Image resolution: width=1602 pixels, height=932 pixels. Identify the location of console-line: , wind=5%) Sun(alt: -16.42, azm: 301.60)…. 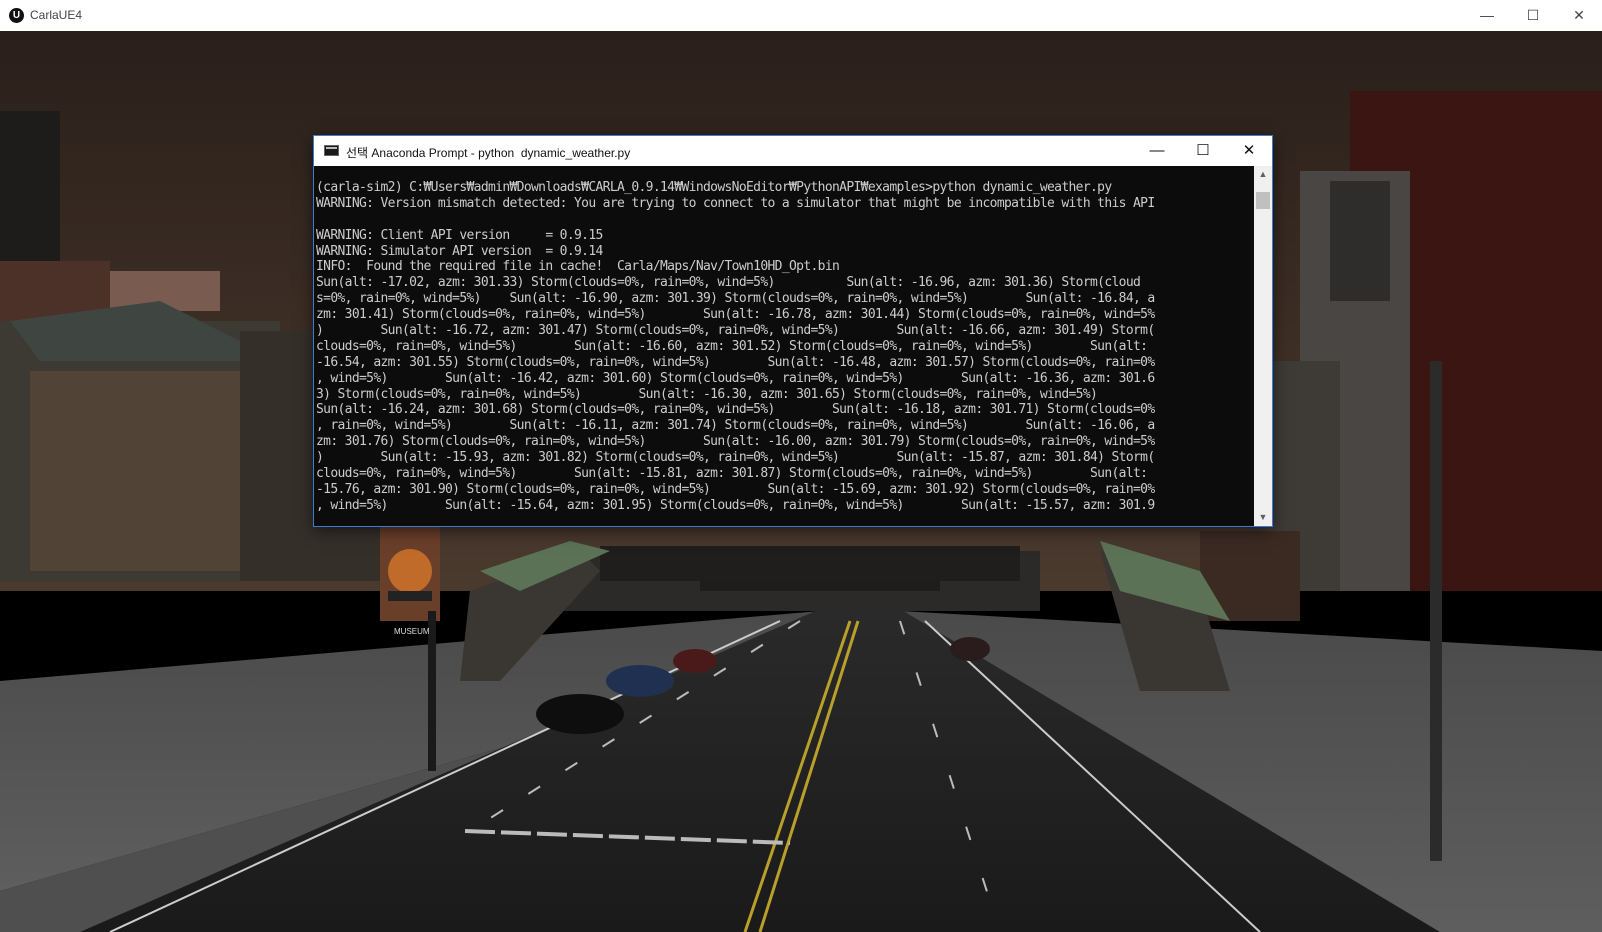
(735, 378).